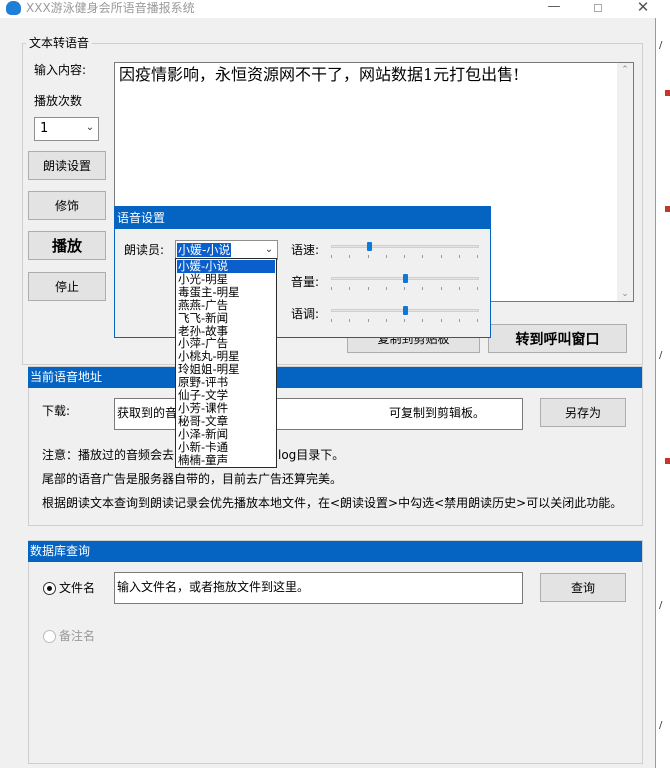 The height and width of the screenshot is (768, 670). What do you see at coordinates (305, 250) in the screenshot?
I see `speed-label: 语速:` at bounding box center [305, 250].